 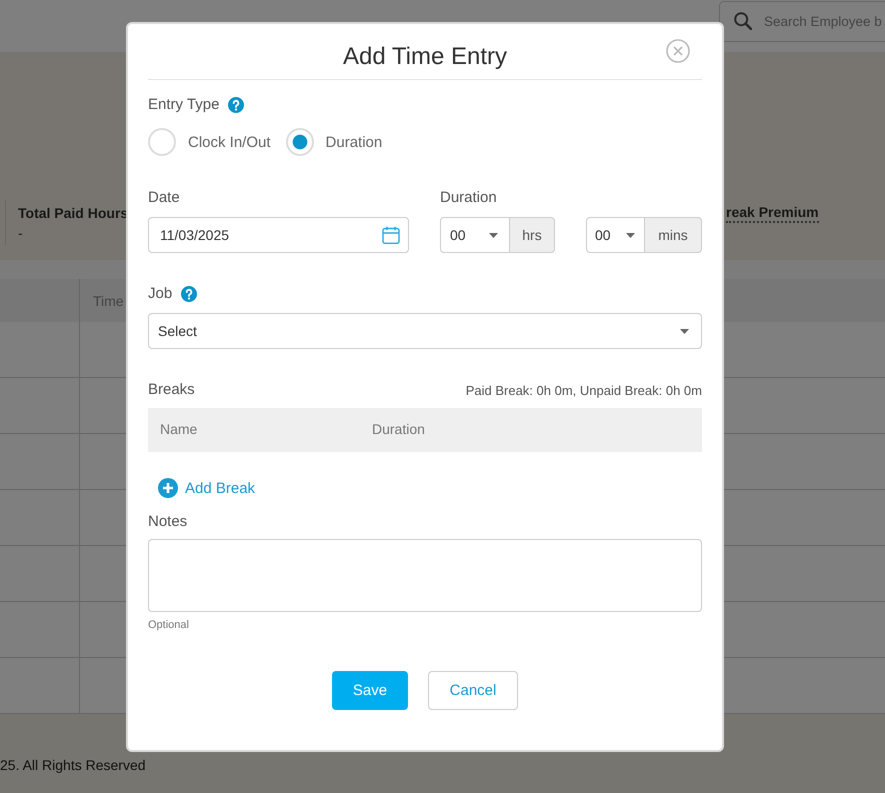 I want to click on notes-hint: Optional, so click(x=168, y=625).